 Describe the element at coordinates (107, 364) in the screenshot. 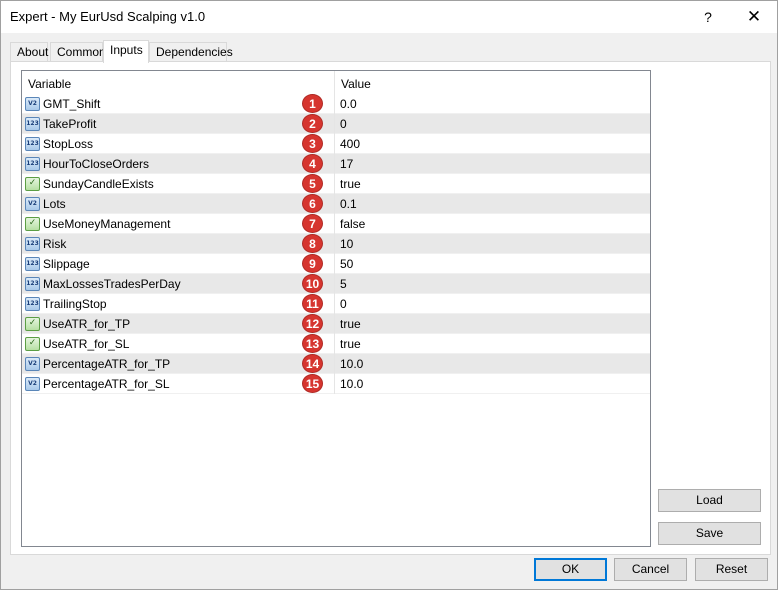

I see `variable-name: PercentageATR_for_TP` at that location.